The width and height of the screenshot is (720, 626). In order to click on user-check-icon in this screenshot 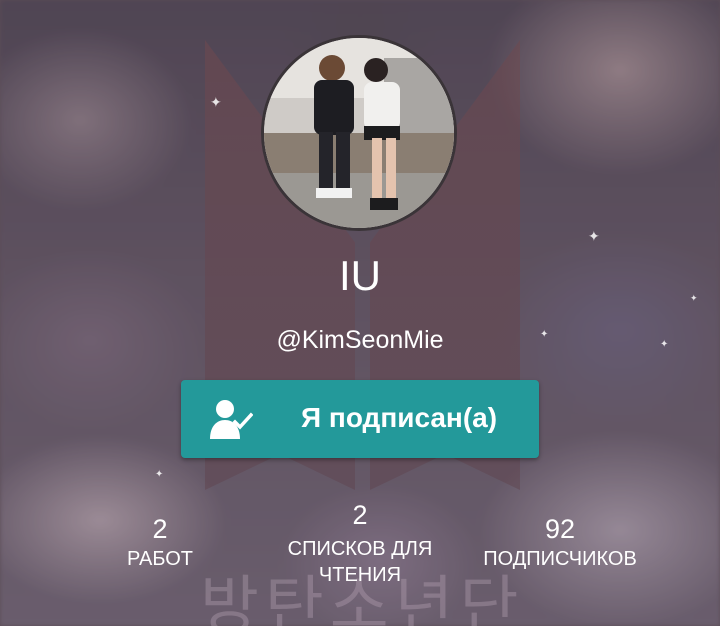, I will do `click(231, 419)`.